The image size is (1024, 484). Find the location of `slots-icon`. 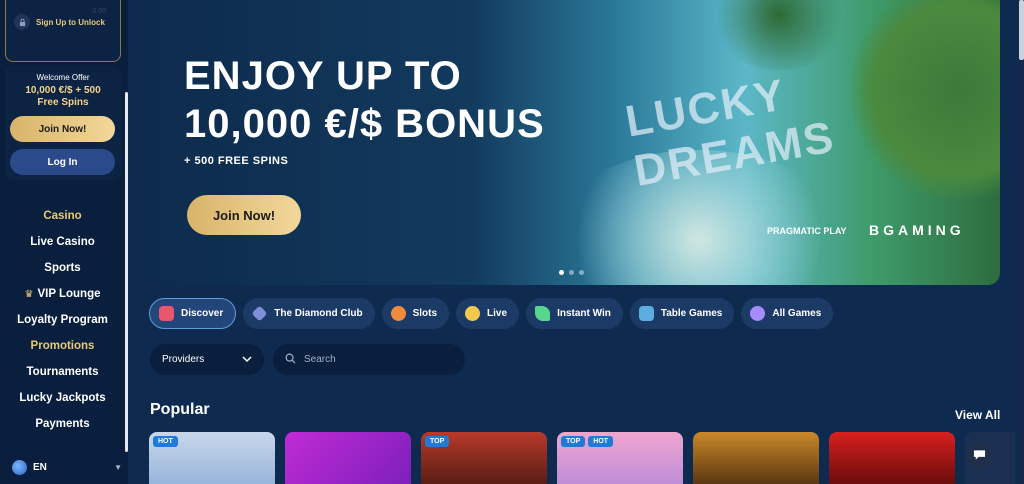

slots-icon is located at coordinates (398, 313).